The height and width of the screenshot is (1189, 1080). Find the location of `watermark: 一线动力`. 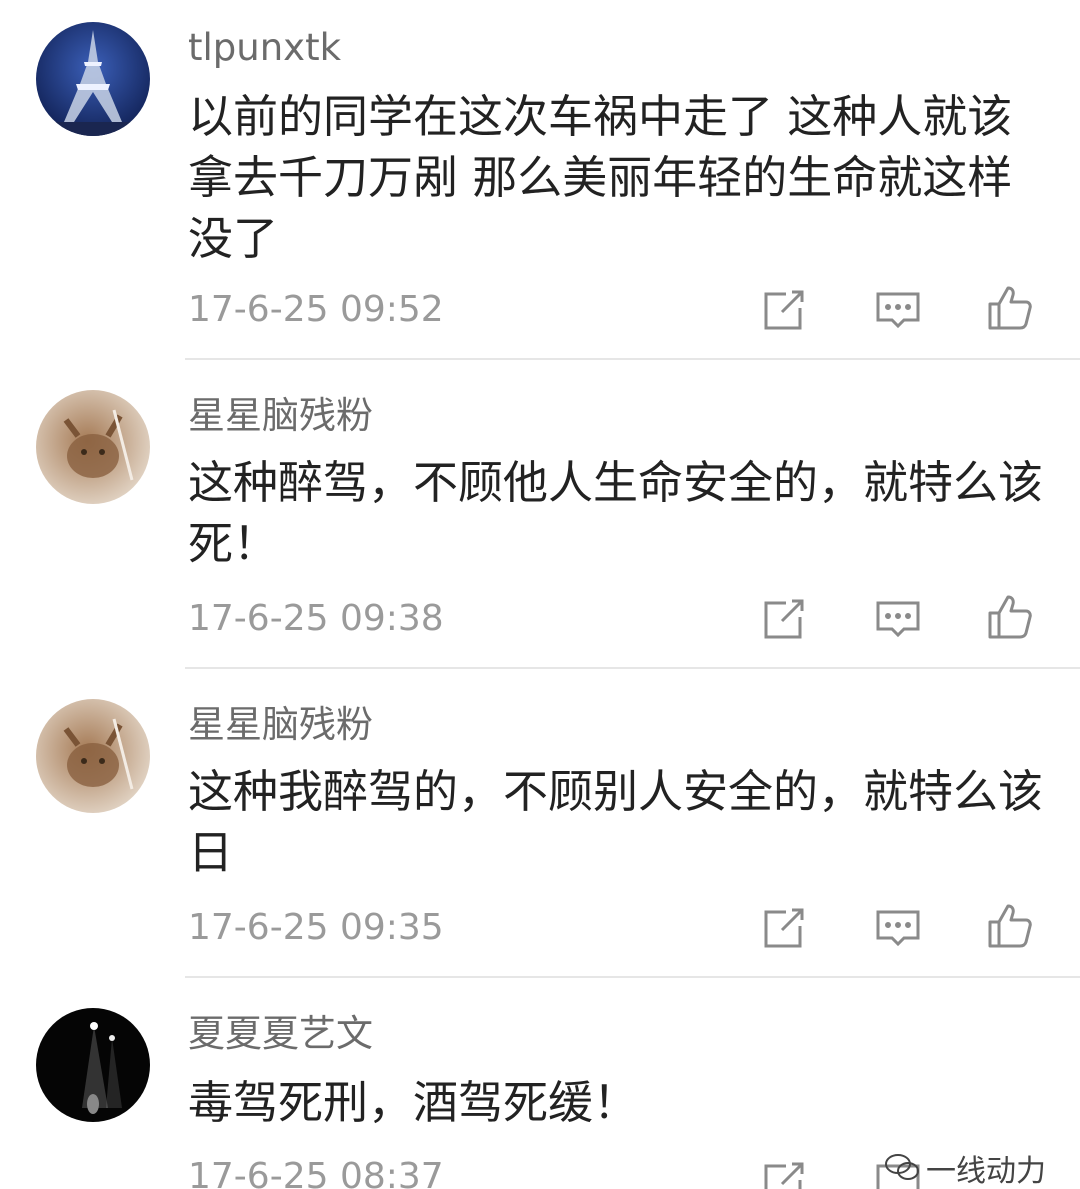

watermark: 一线动力 is located at coordinates (965, 1170).